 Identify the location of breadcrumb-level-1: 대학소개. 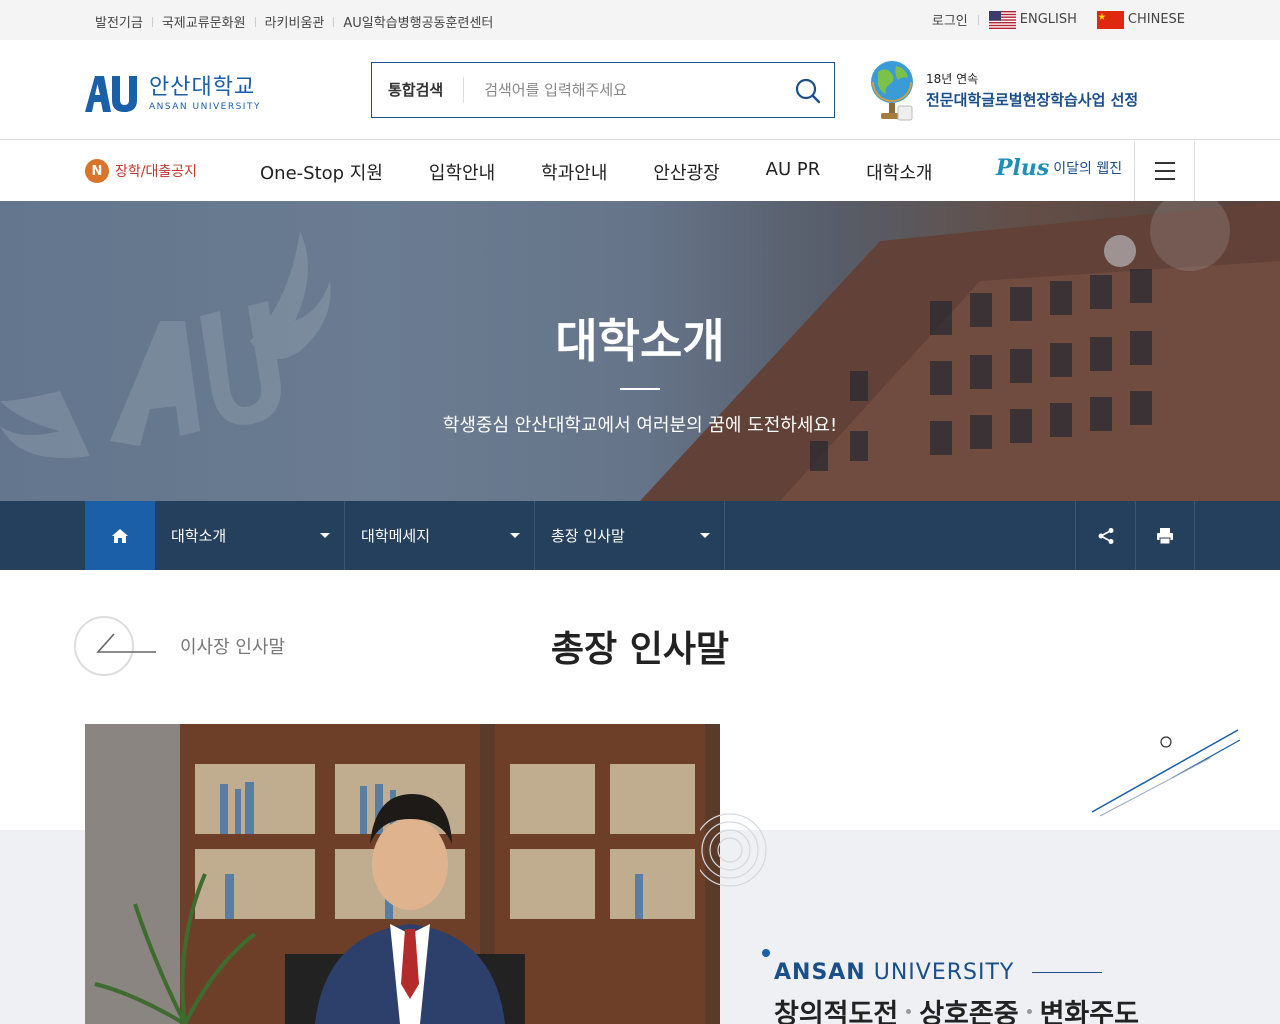
(250, 535).